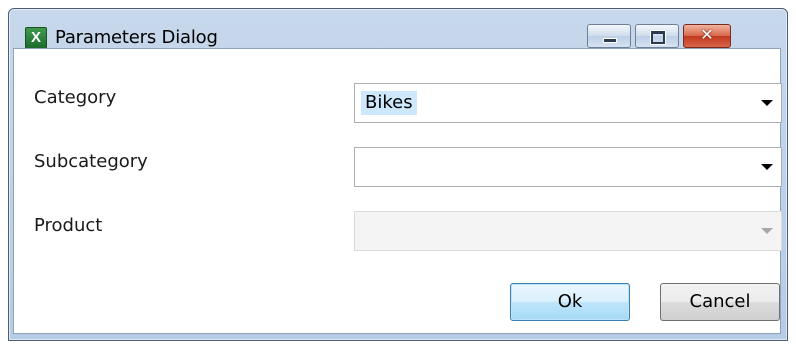 The width and height of the screenshot is (796, 347). Describe the element at coordinates (720, 302) in the screenshot. I see `cancel-button: Cancel` at that location.